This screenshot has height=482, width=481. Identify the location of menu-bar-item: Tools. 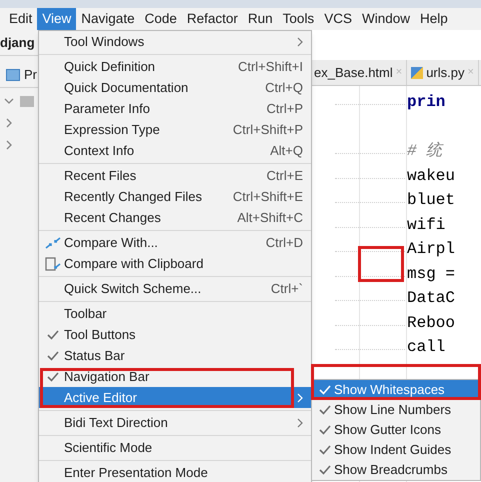
(299, 19).